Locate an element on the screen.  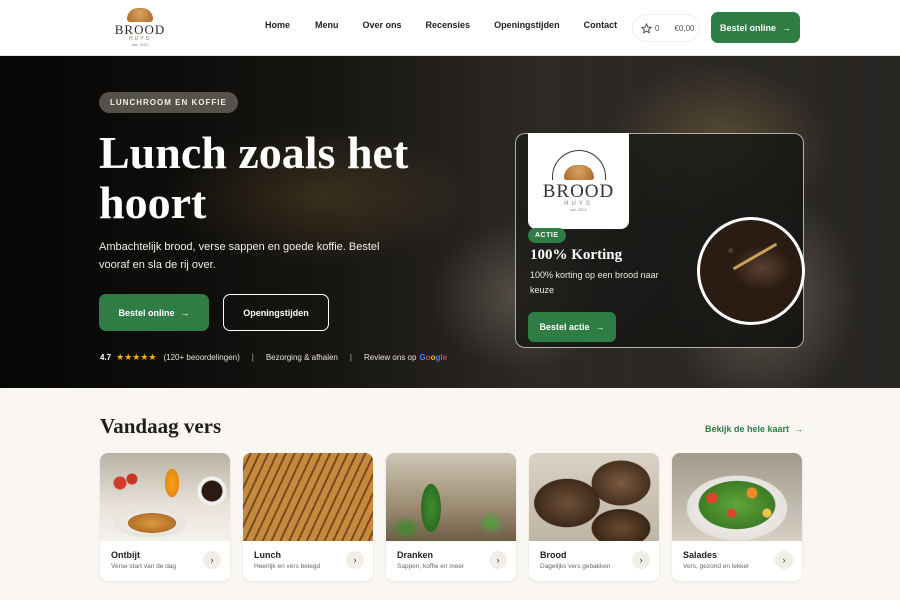
category-subtitle: Heerlijk en vers belegd is located at coordinates (287, 566).